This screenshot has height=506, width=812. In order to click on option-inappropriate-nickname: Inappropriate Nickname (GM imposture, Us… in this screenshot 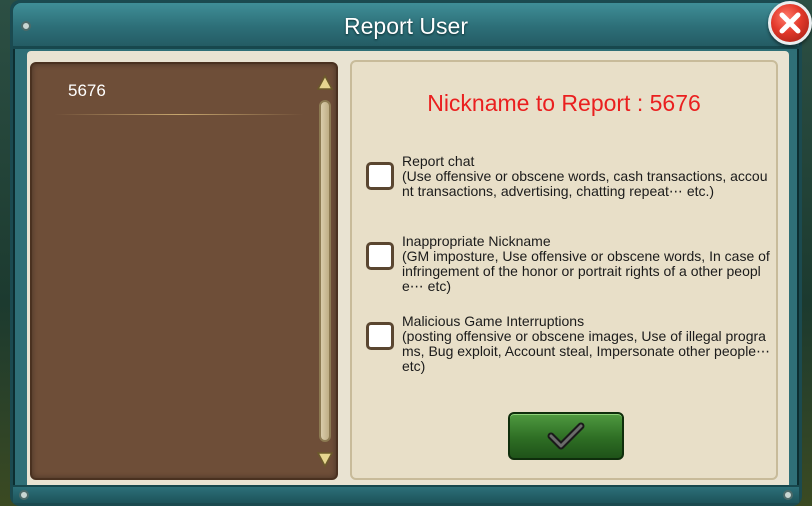, I will do `click(568, 263)`.